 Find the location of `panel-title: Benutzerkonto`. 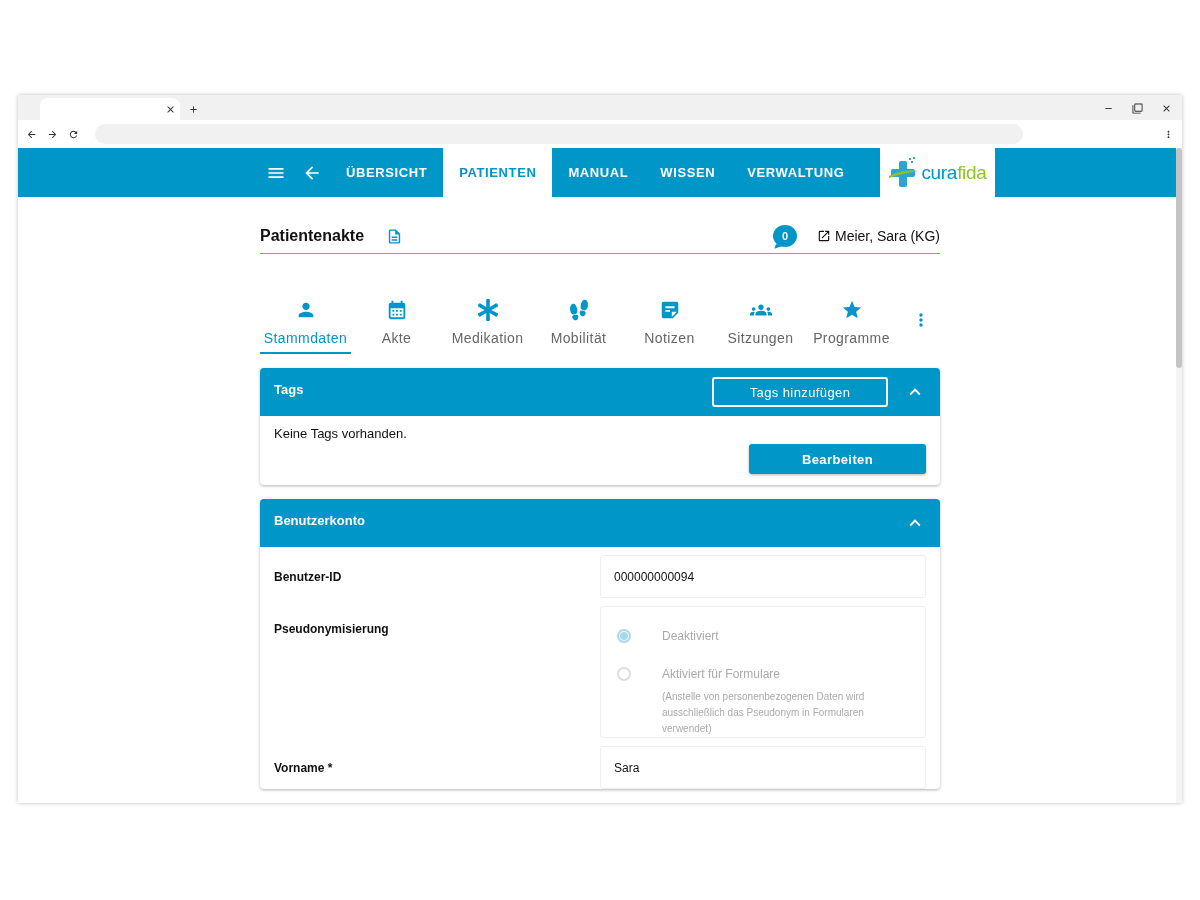

panel-title: Benutzerkonto is located at coordinates (319, 520).